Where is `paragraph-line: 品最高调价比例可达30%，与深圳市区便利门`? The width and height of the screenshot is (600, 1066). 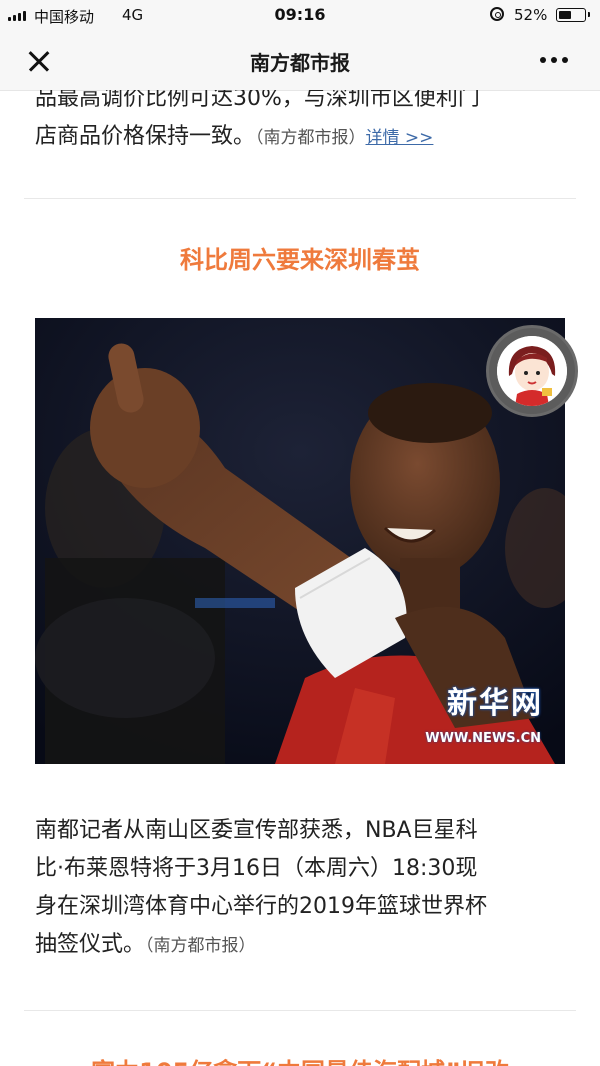
paragraph-line: 品最高调价比例可达30%，与深圳市区便利门 is located at coordinates (257, 100).